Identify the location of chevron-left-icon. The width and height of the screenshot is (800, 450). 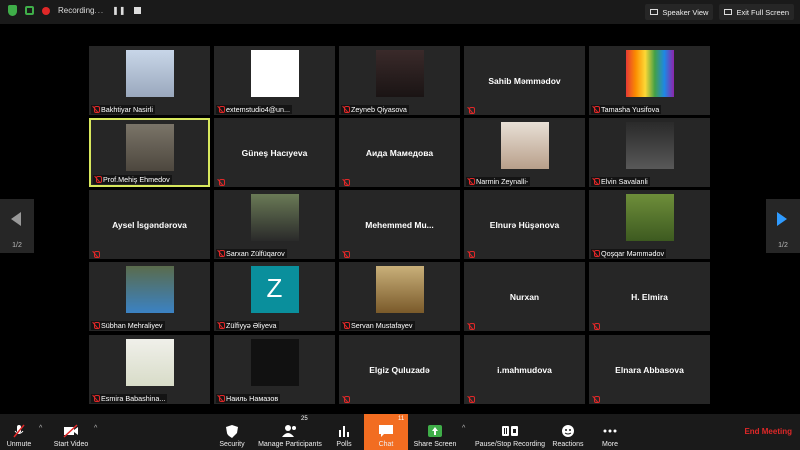
(16, 219).